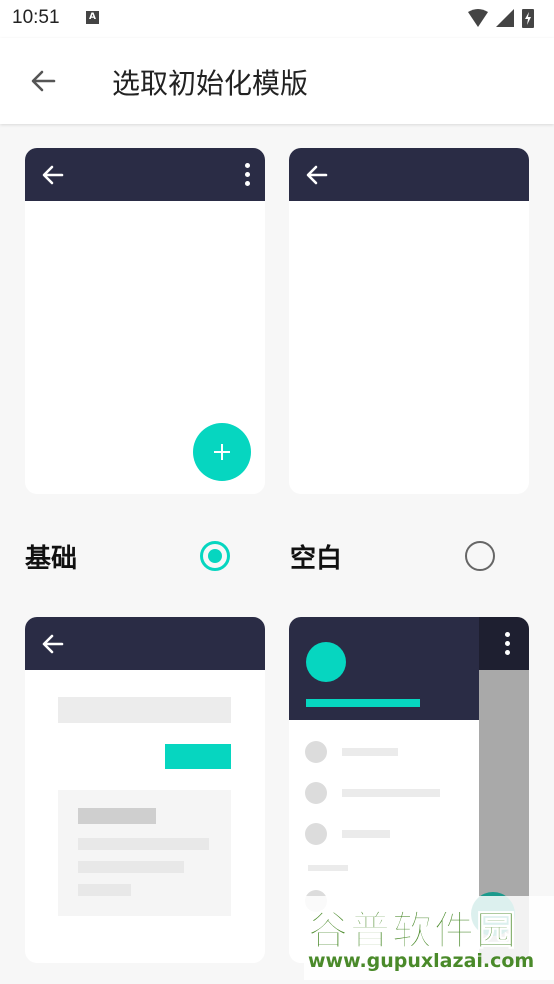 The image size is (554, 984). Describe the element at coordinates (277, 19) in the screenshot. I see `status-bar: 10:51 A` at that location.